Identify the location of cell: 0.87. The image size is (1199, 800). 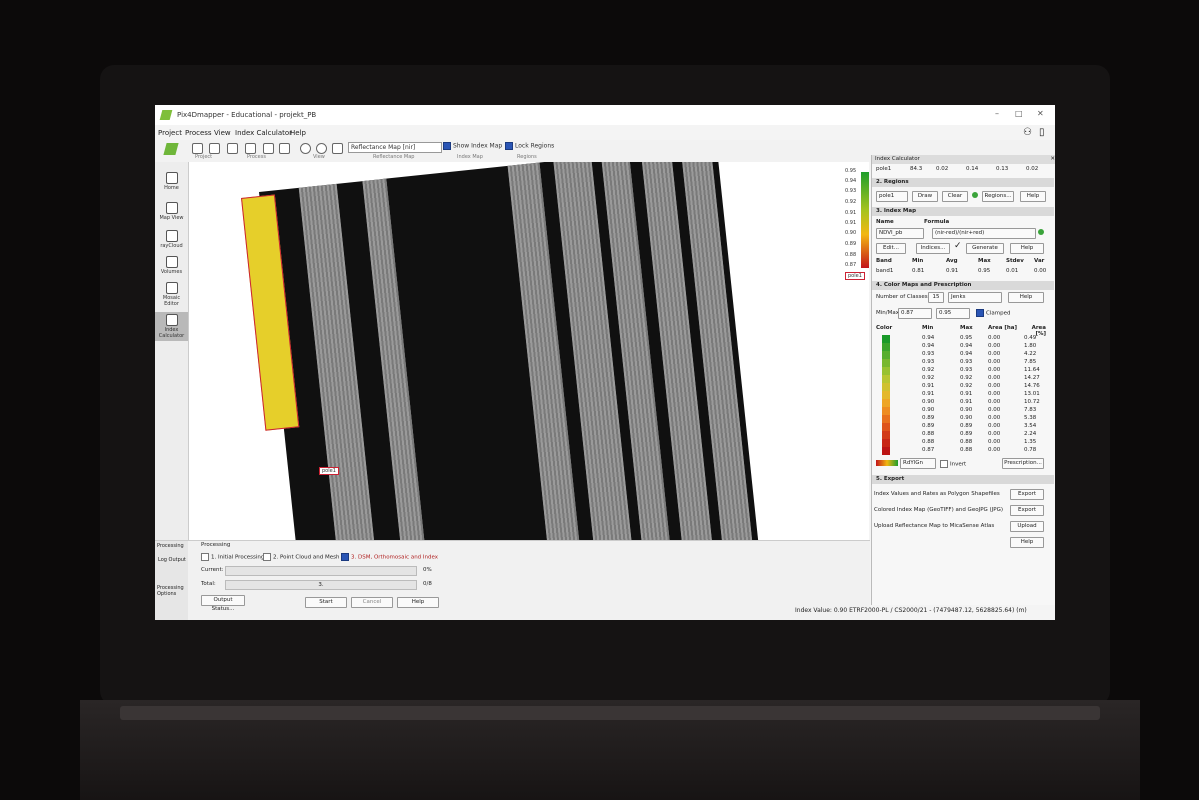
(928, 450).